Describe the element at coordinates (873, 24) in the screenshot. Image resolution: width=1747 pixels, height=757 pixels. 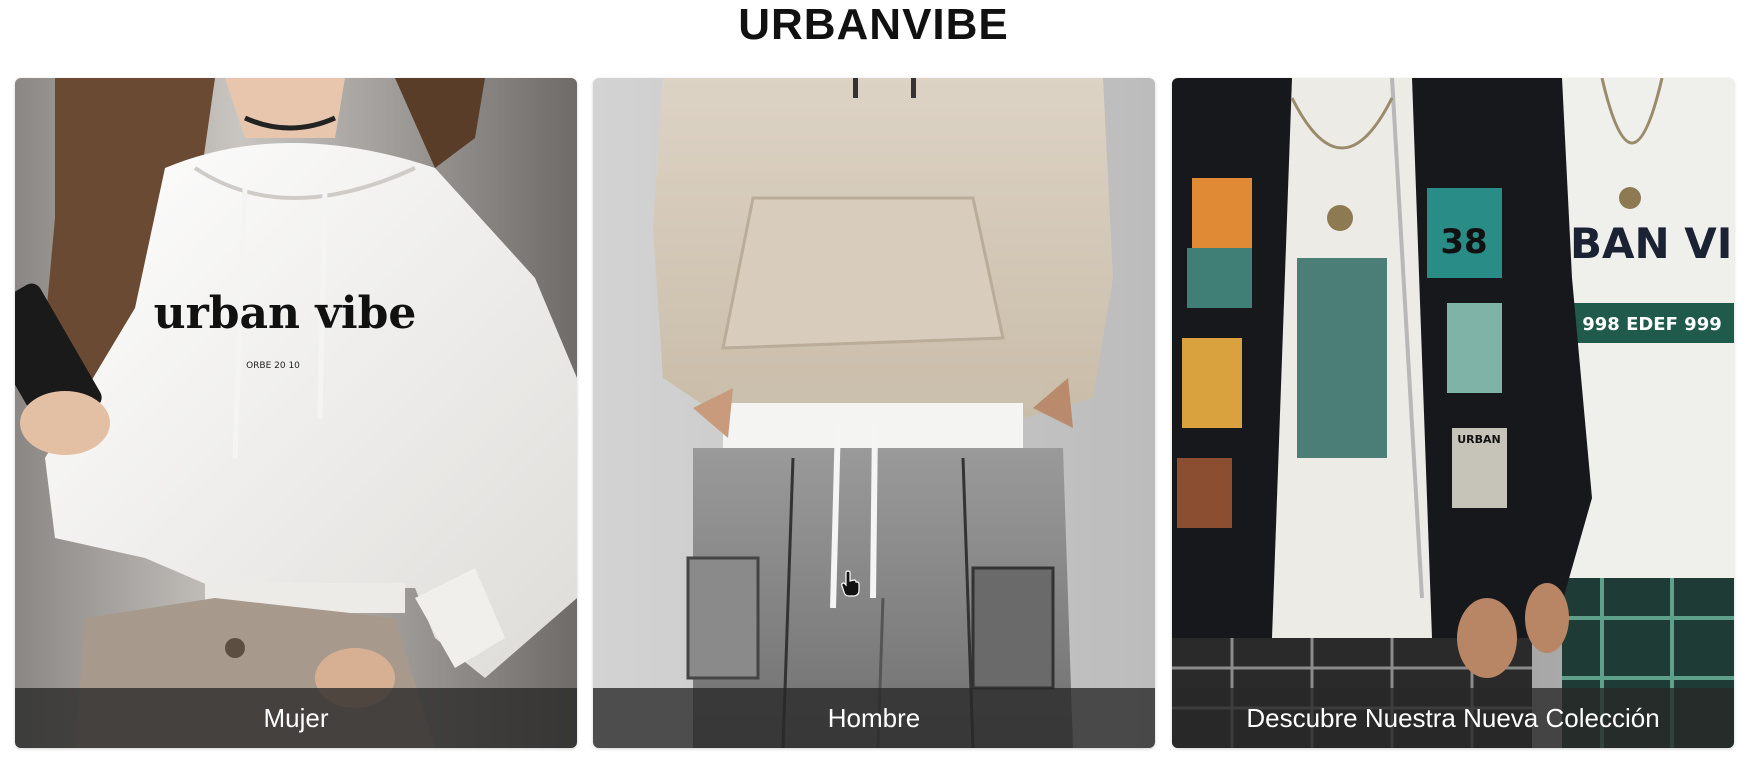
I see `brand-title: URBANVIBE` at that location.